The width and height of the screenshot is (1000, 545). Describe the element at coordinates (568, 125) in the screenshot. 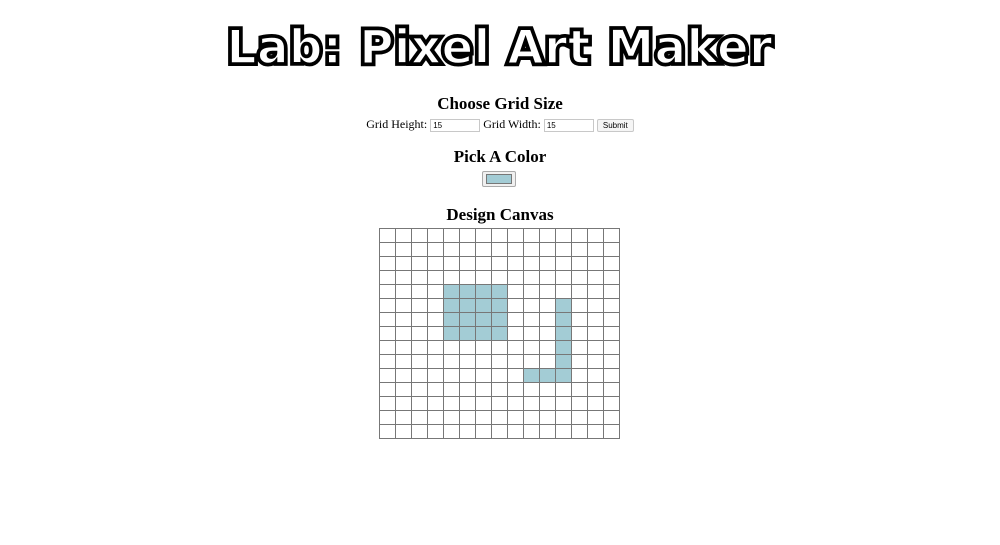

I see `grid-width-input` at that location.